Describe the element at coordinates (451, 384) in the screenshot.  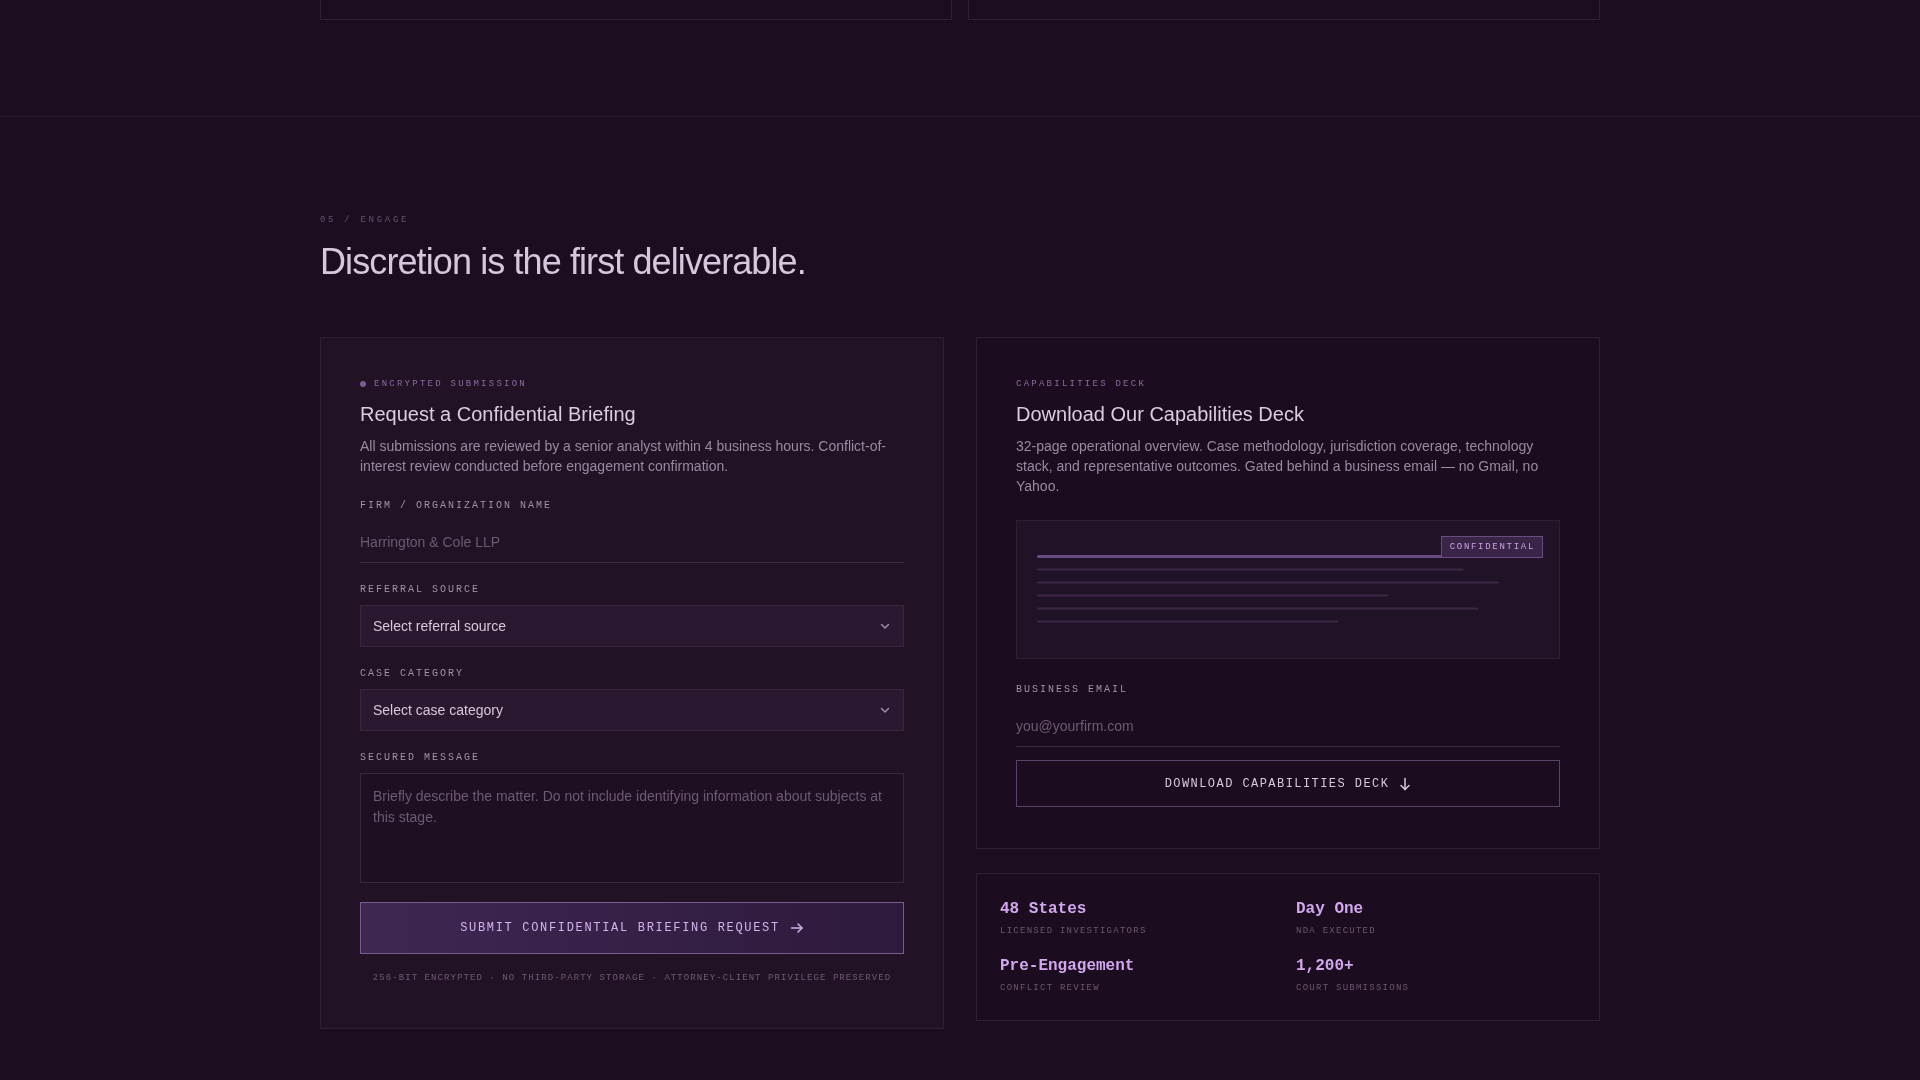
I see `card-eyebrow: ENCRYPTED SUBMISSION` at that location.